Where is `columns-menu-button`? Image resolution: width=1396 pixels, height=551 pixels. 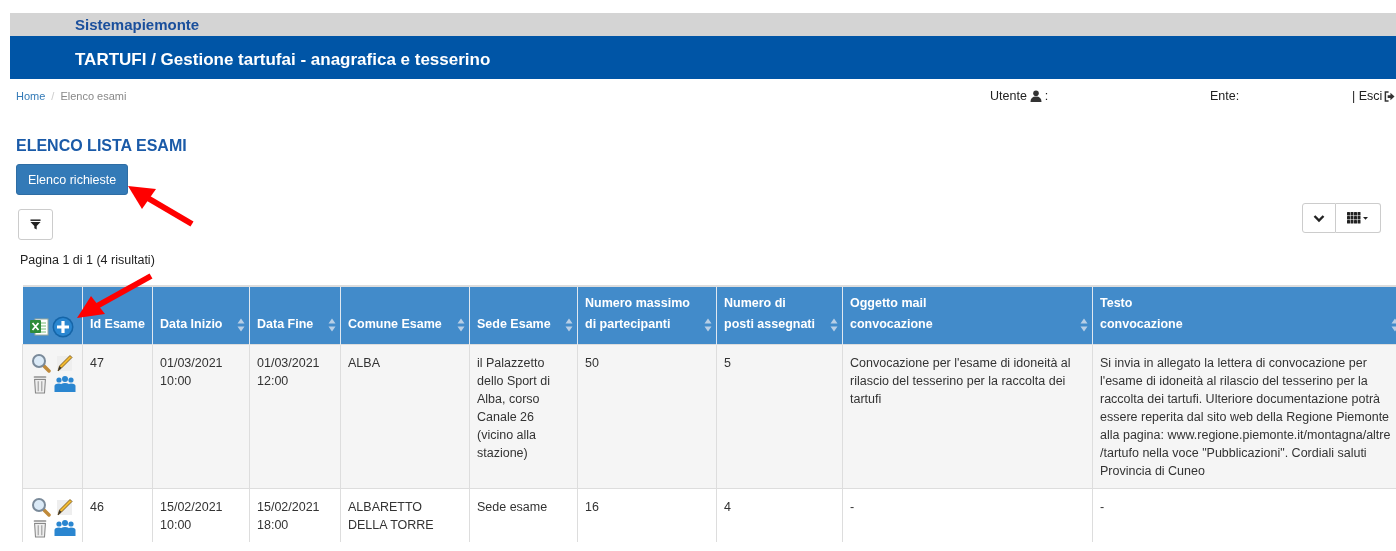
columns-menu-button is located at coordinates (1358, 218).